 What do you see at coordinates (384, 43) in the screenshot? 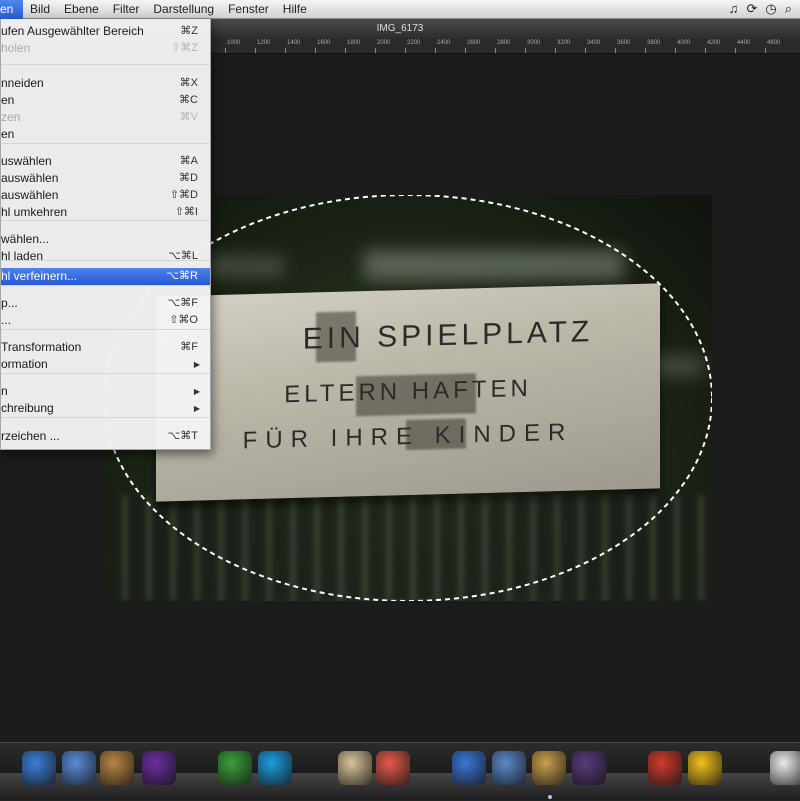
I see `ruler-tick-label: 2000` at bounding box center [384, 43].